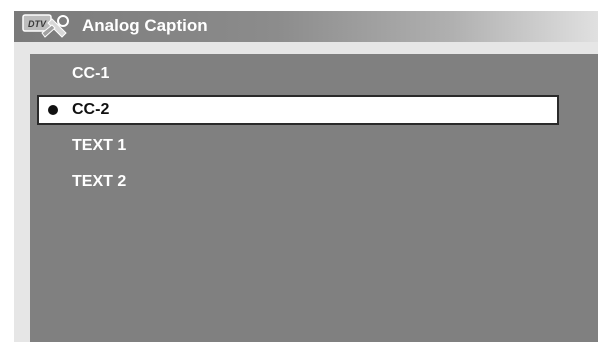  What do you see at coordinates (298, 110) in the screenshot?
I see `menu-item-cc2: CC-2` at bounding box center [298, 110].